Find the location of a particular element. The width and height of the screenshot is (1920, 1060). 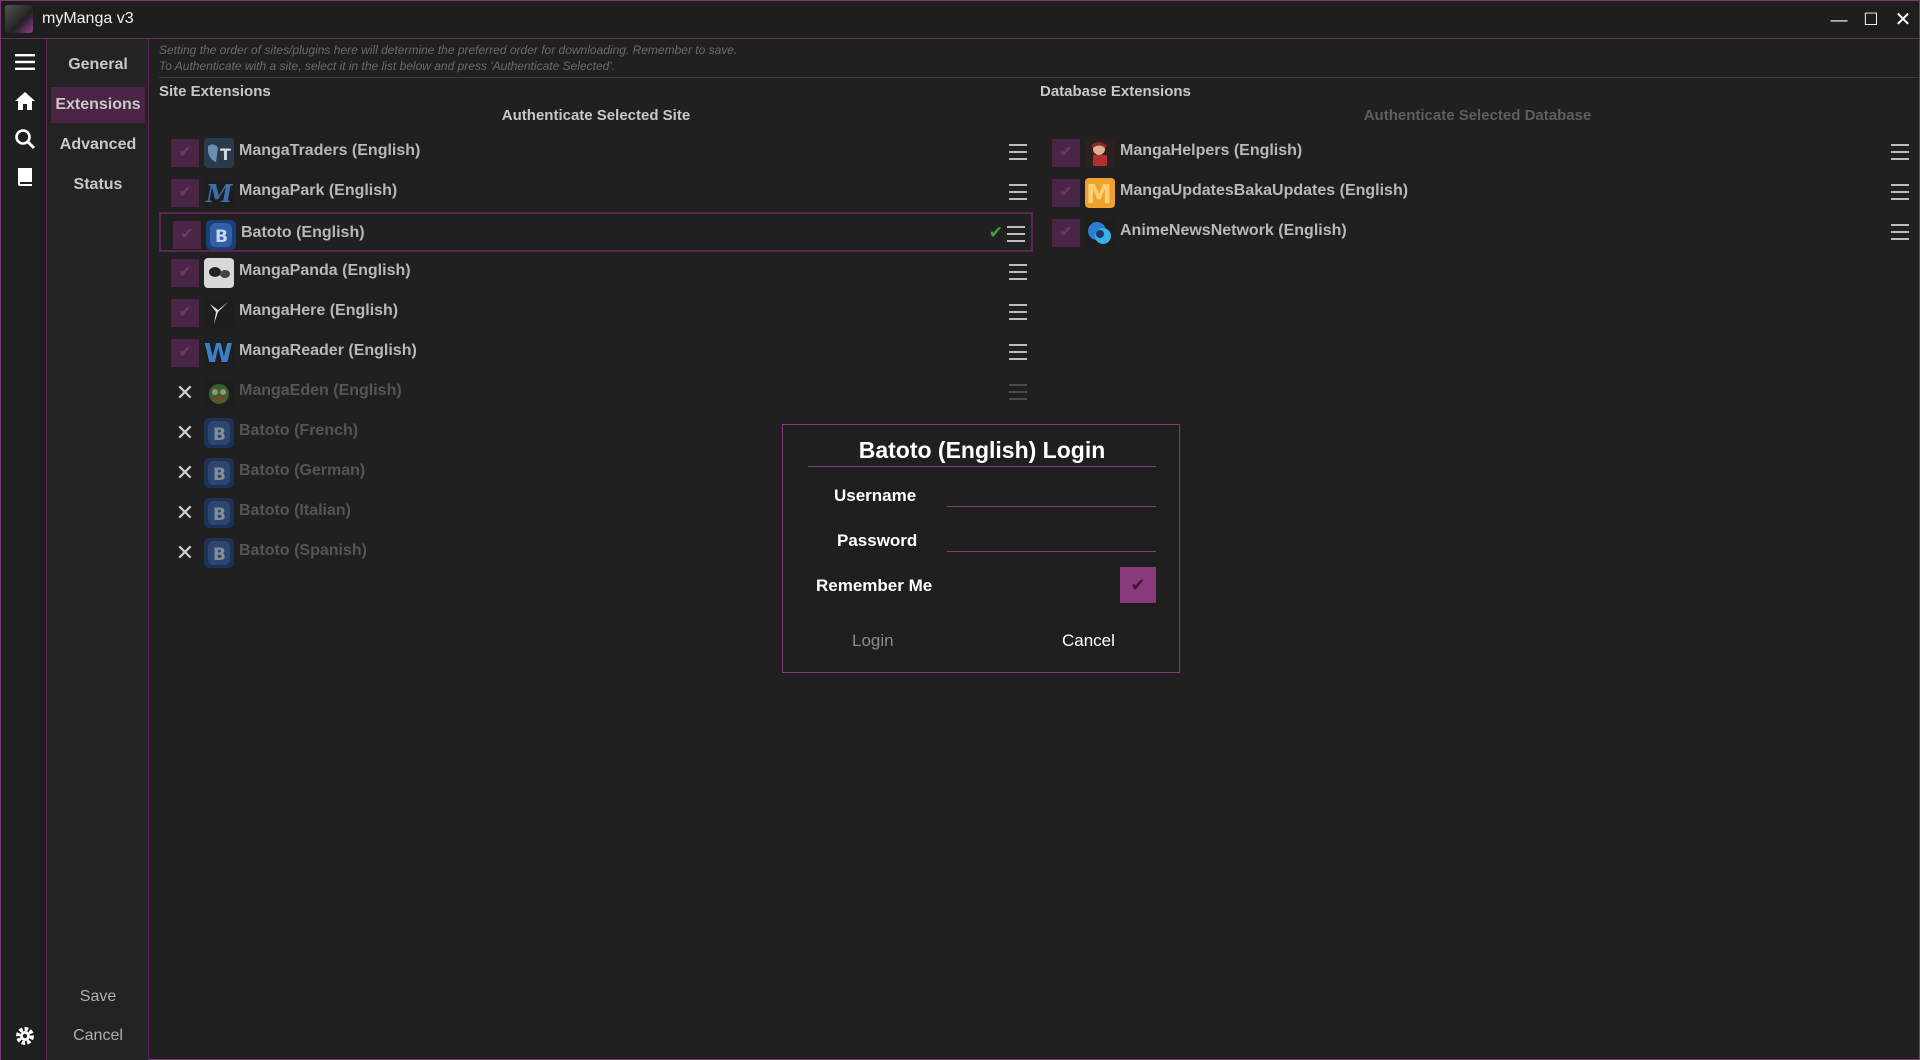

save-button: Save is located at coordinates (98, 997).